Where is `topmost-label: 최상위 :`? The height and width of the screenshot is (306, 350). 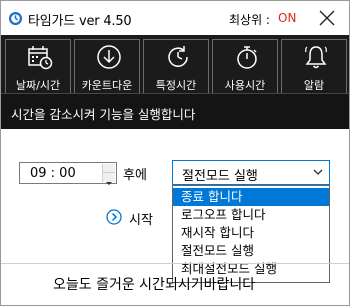
topmost-label: 최상위 : is located at coordinates (249, 20).